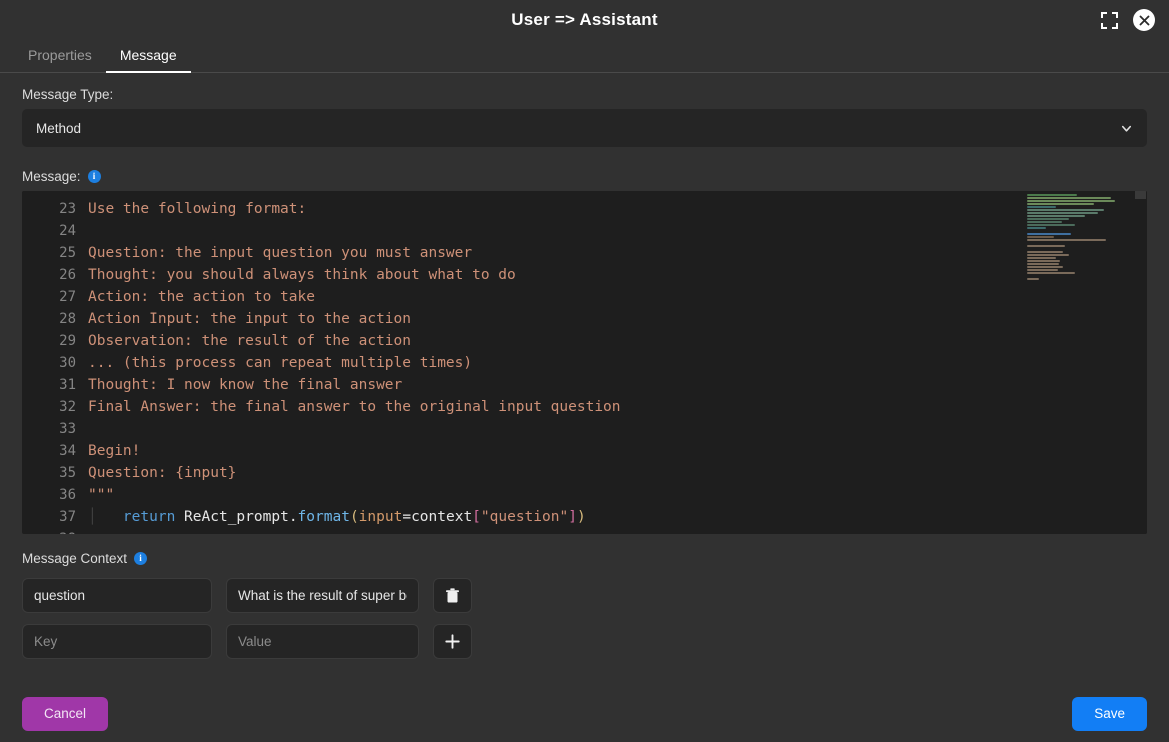  I want to click on token-method: format, so click(323, 517).